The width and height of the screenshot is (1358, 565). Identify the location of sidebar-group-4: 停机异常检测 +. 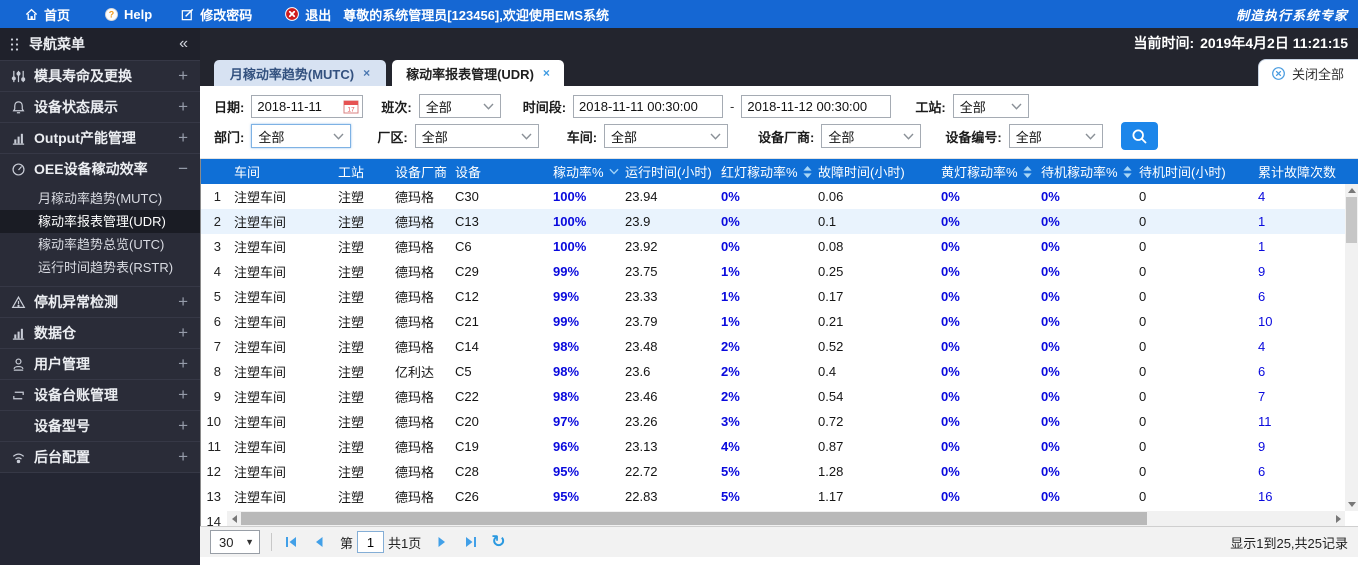
(100, 301).